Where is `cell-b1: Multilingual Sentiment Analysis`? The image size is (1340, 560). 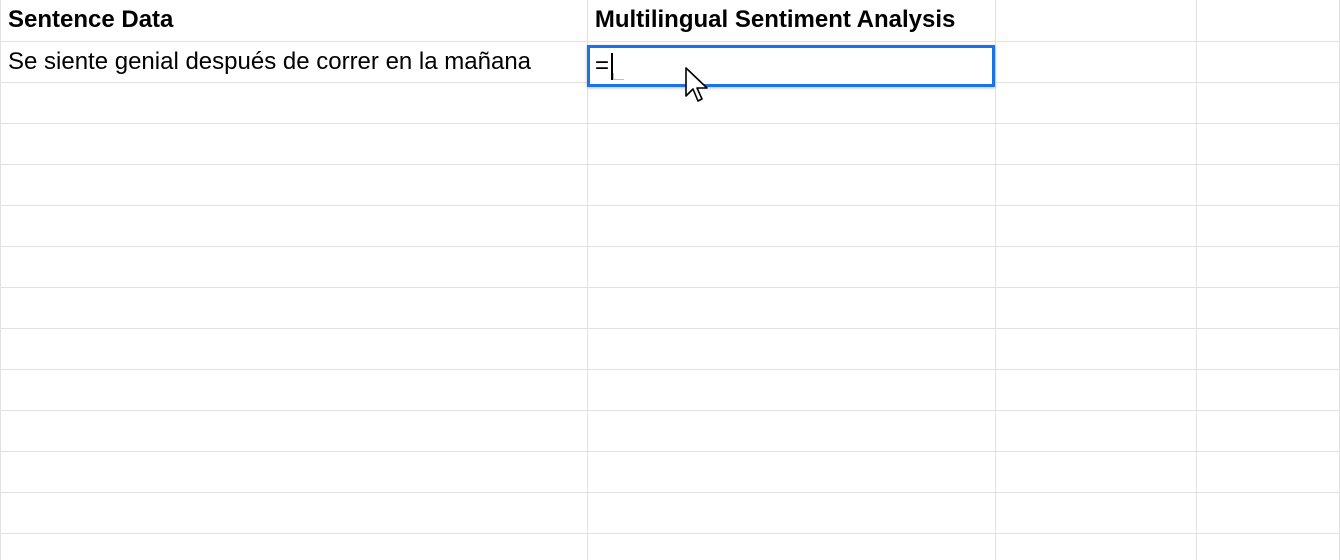 cell-b1: Multilingual Sentiment Analysis is located at coordinates (791, 21).